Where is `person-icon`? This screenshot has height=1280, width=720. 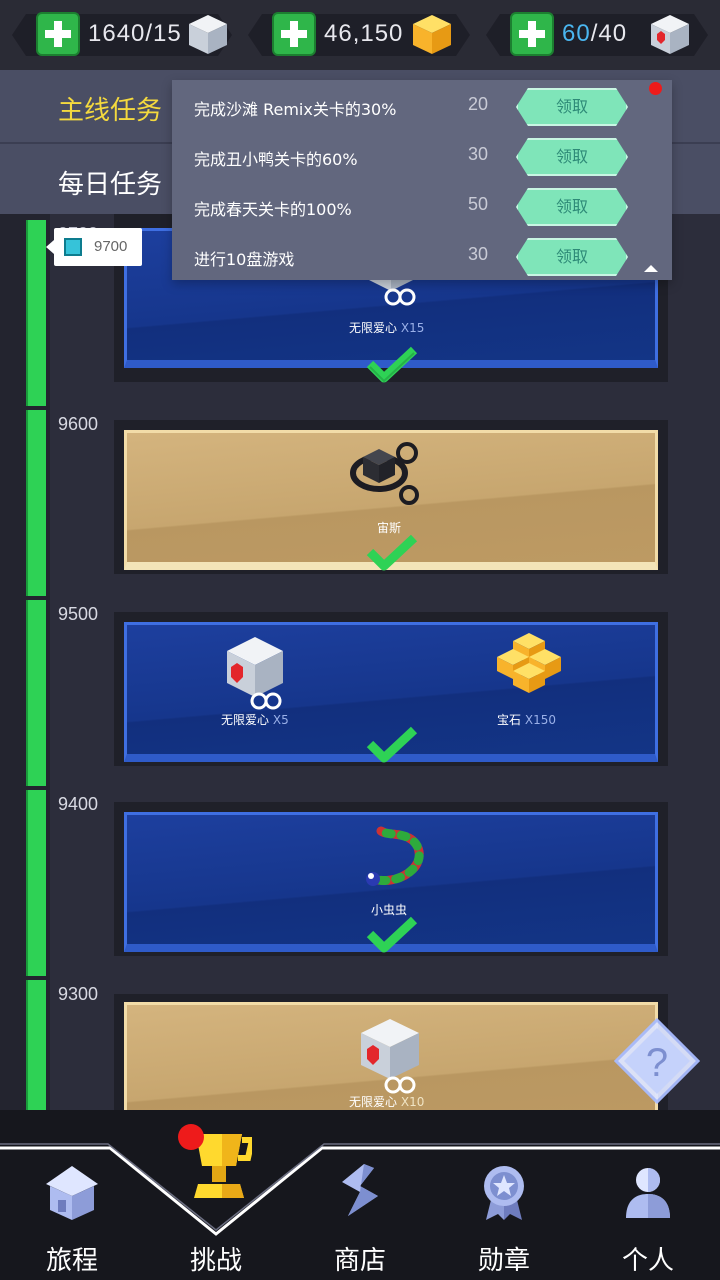 person-icon is located at coordinates (648, 1193).